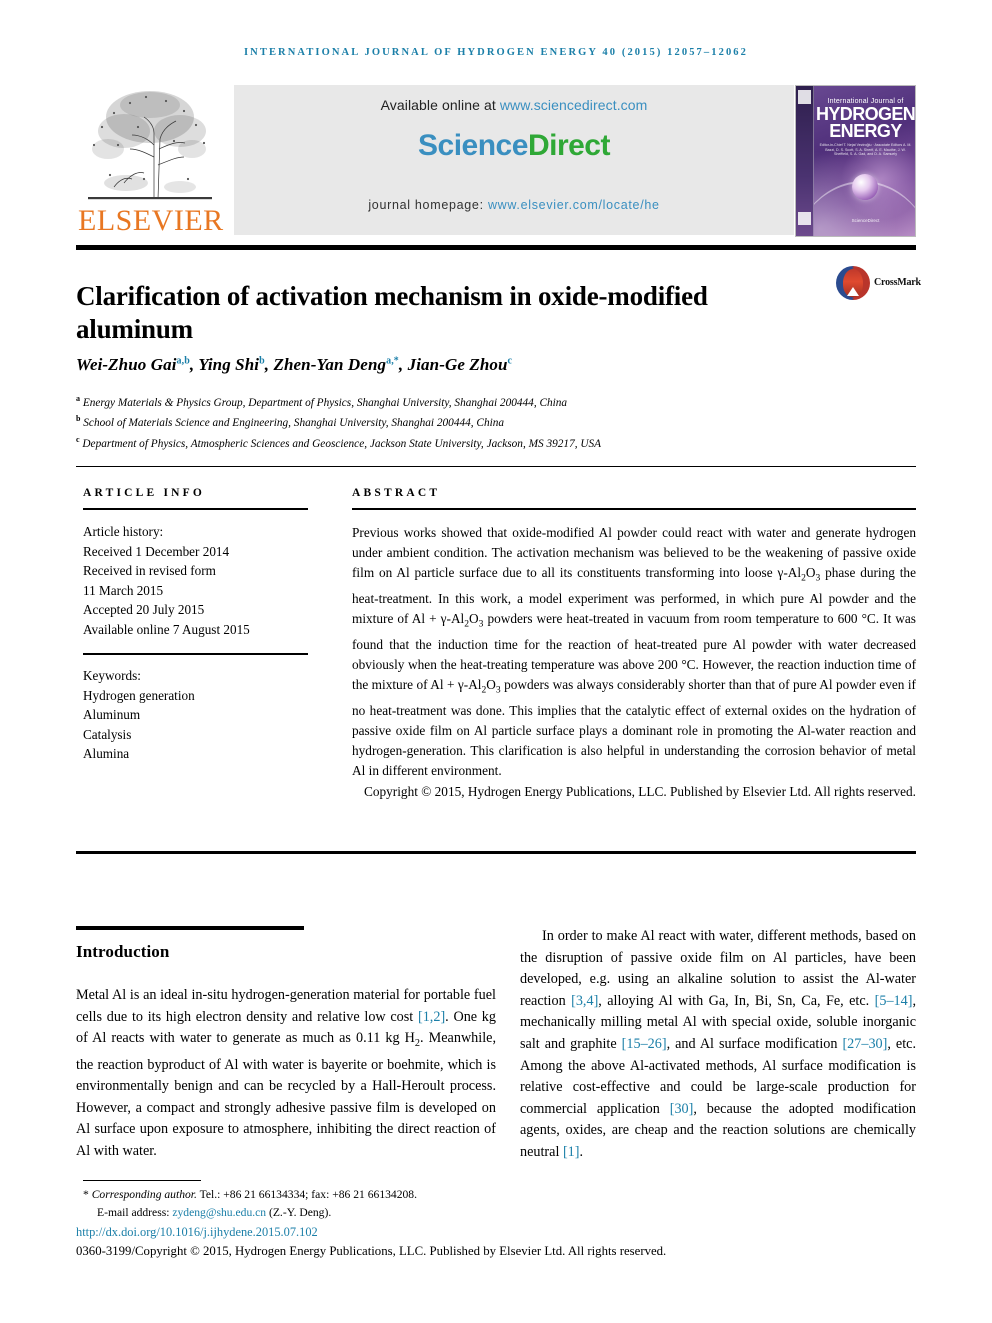 This screenshot has width=992, height=1323. I want to click on citation-ref: [3,4], so click(584, 1001).